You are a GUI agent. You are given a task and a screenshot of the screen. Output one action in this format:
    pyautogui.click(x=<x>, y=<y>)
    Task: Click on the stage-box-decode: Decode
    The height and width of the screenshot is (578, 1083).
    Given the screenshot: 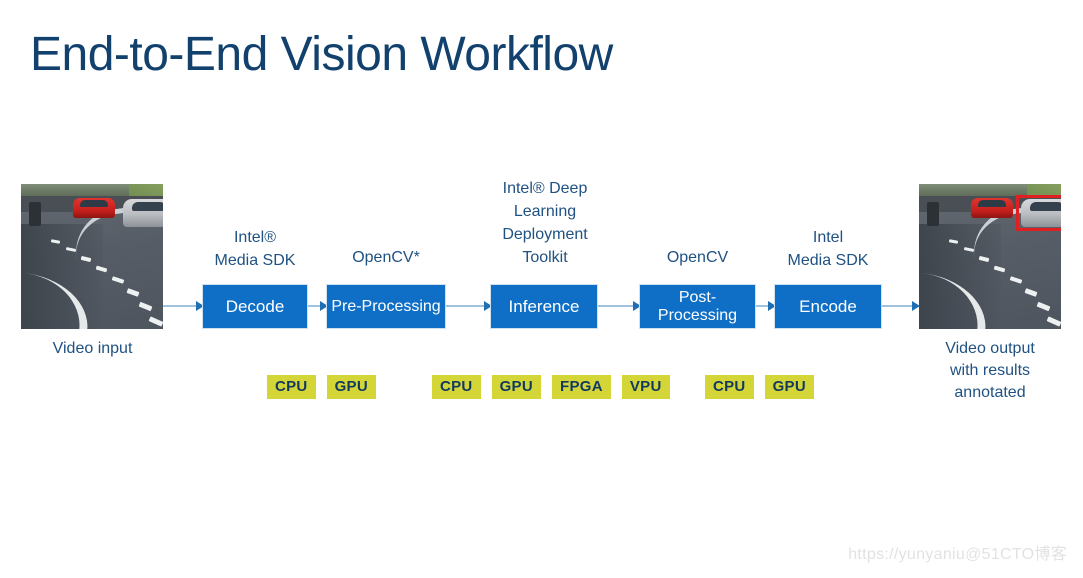 What is the action you would take?
    pyautogui.click(x=255, y=306)
    